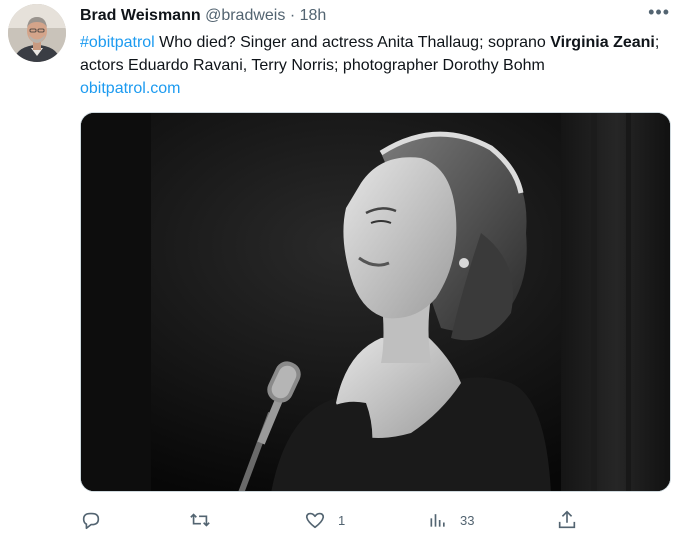 The height and width of the screenshot is (542, 700). Describe the element at coordinates (117, 42) in the screenshot. I see `hashtag-link: #obitpatrol` at that location.